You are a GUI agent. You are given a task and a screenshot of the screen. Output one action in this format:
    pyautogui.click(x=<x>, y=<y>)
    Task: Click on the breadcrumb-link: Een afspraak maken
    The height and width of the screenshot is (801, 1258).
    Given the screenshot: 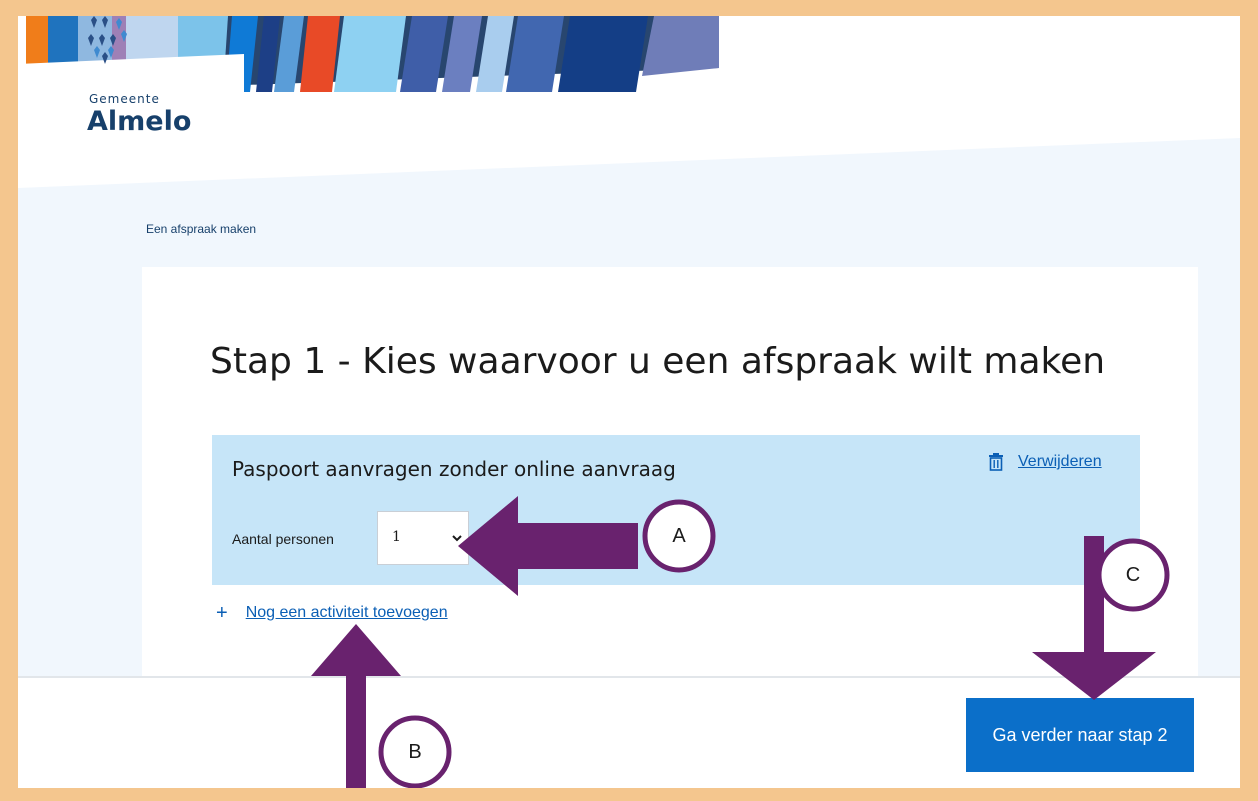 What is the action you would take?
    pyautogui.click(x=201, y=229)
    